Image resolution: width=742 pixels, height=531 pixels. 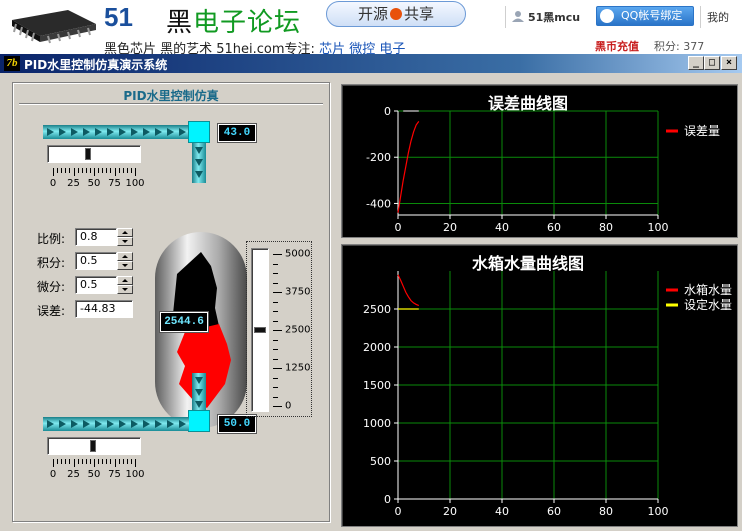 I want to click on level-slider-scale: 5000 3750 2500 1250 0, so click(x=293, y=330).